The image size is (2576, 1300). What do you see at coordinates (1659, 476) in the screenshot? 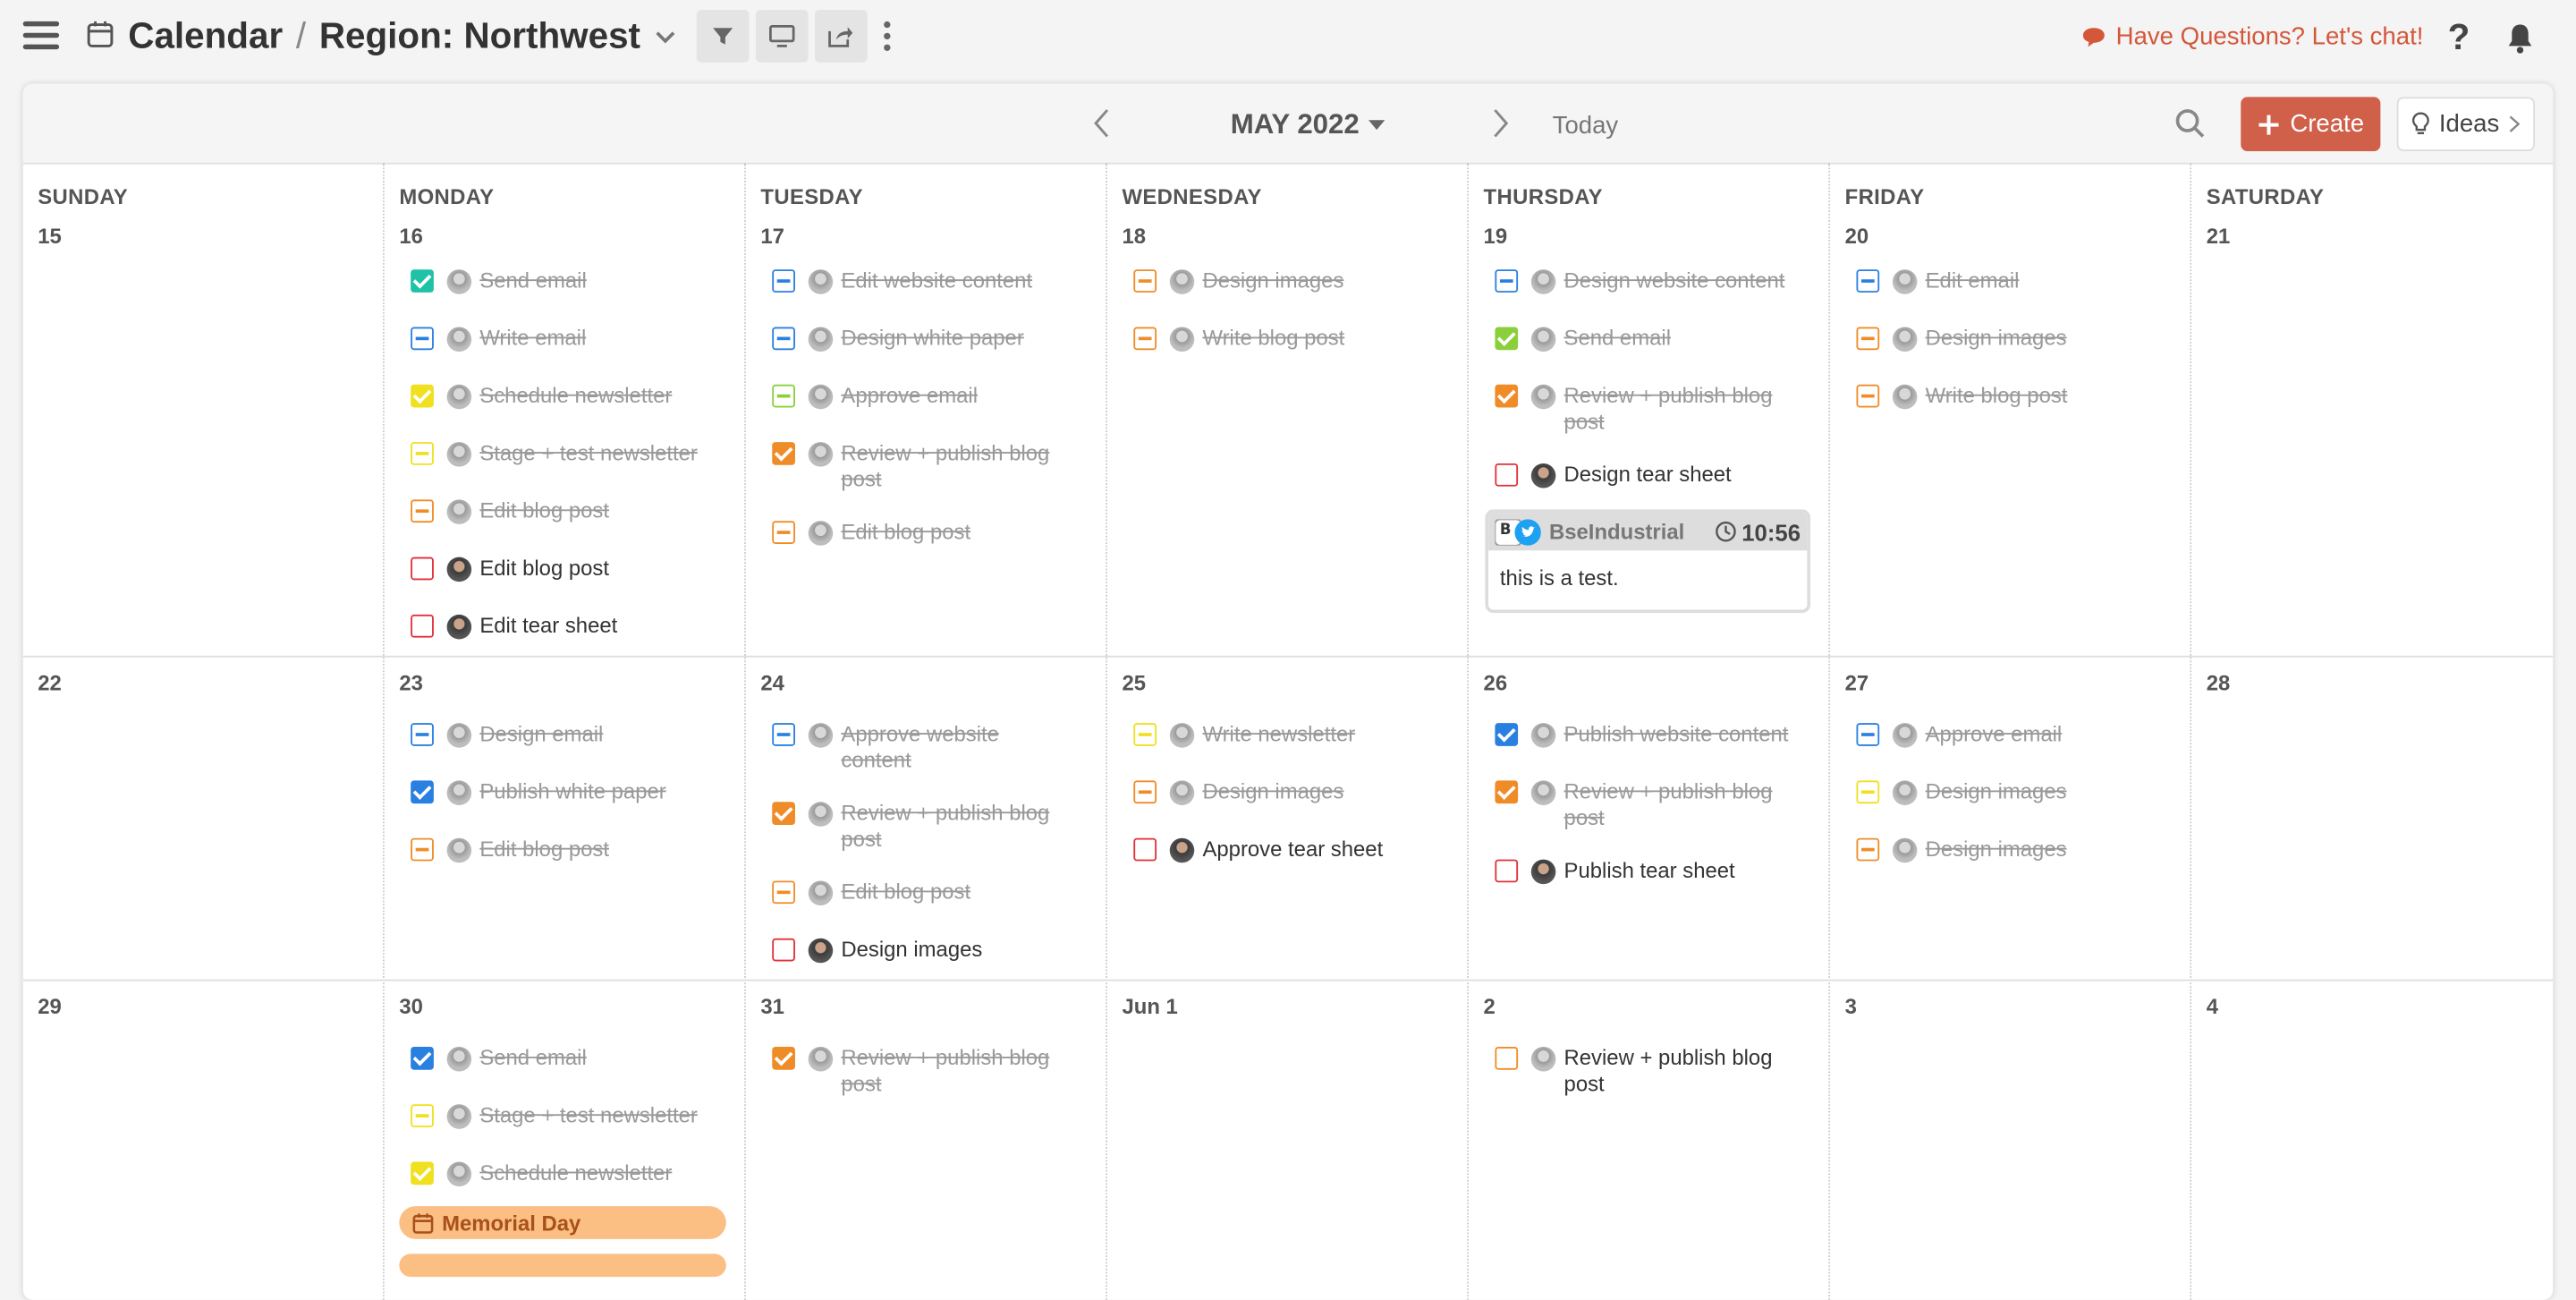
I see `task-item: Design tear sheet` at bounding box center [1659, 476].